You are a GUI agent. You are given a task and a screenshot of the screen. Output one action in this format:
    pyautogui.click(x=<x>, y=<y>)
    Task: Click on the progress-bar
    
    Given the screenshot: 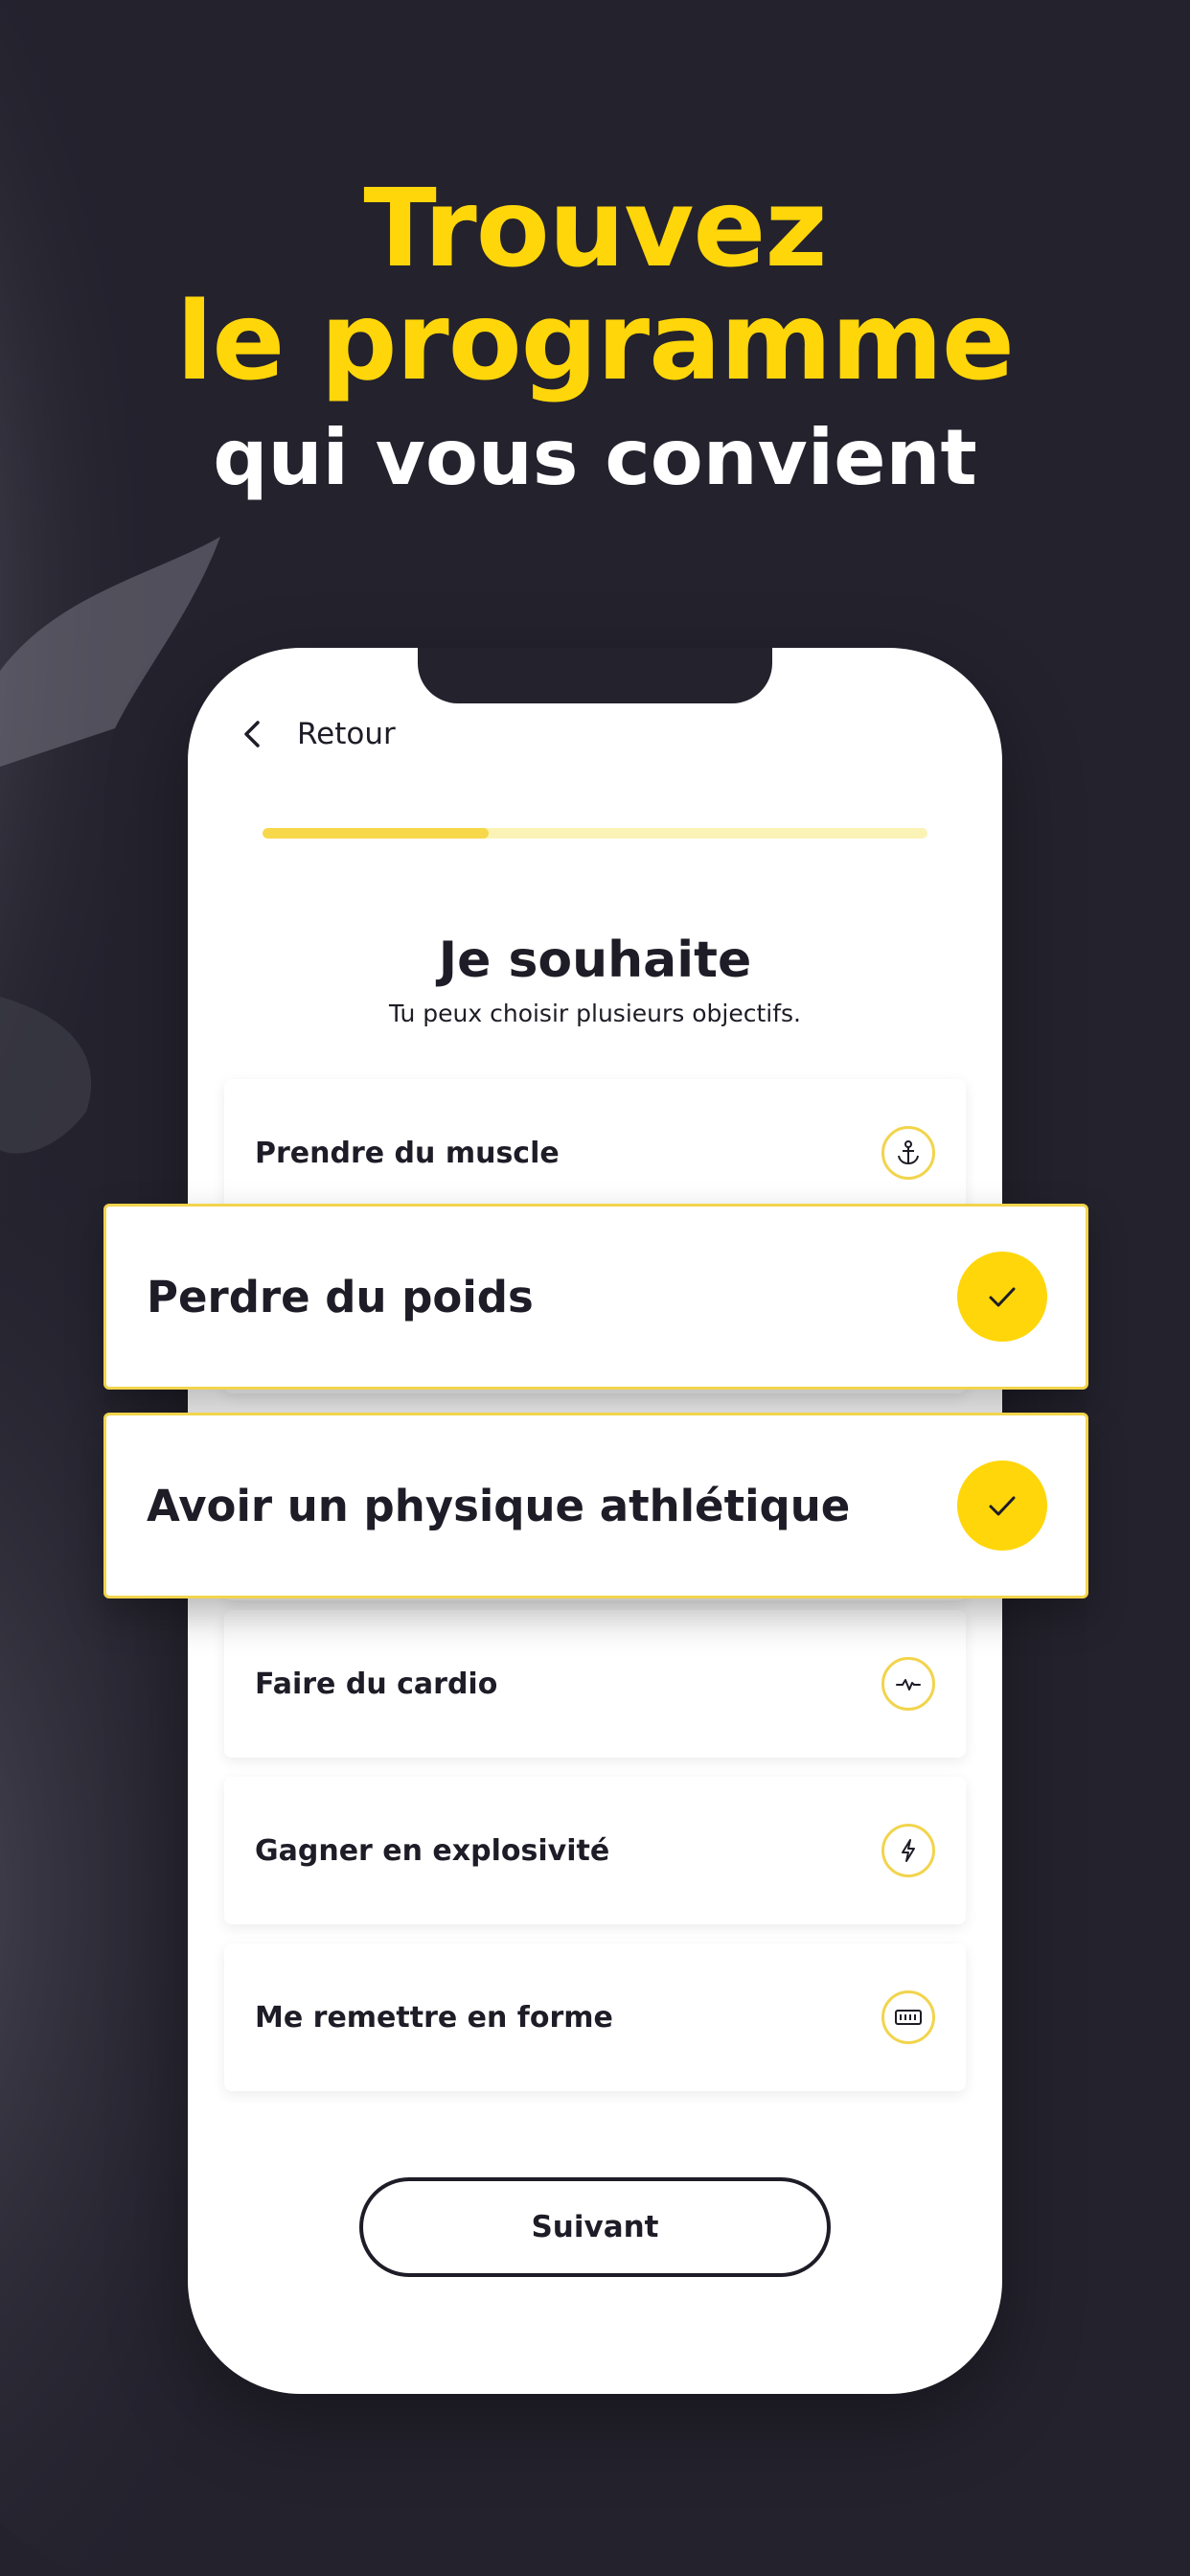 What is the action you would take?
    pyautogui.click(x=595, y=833)
    